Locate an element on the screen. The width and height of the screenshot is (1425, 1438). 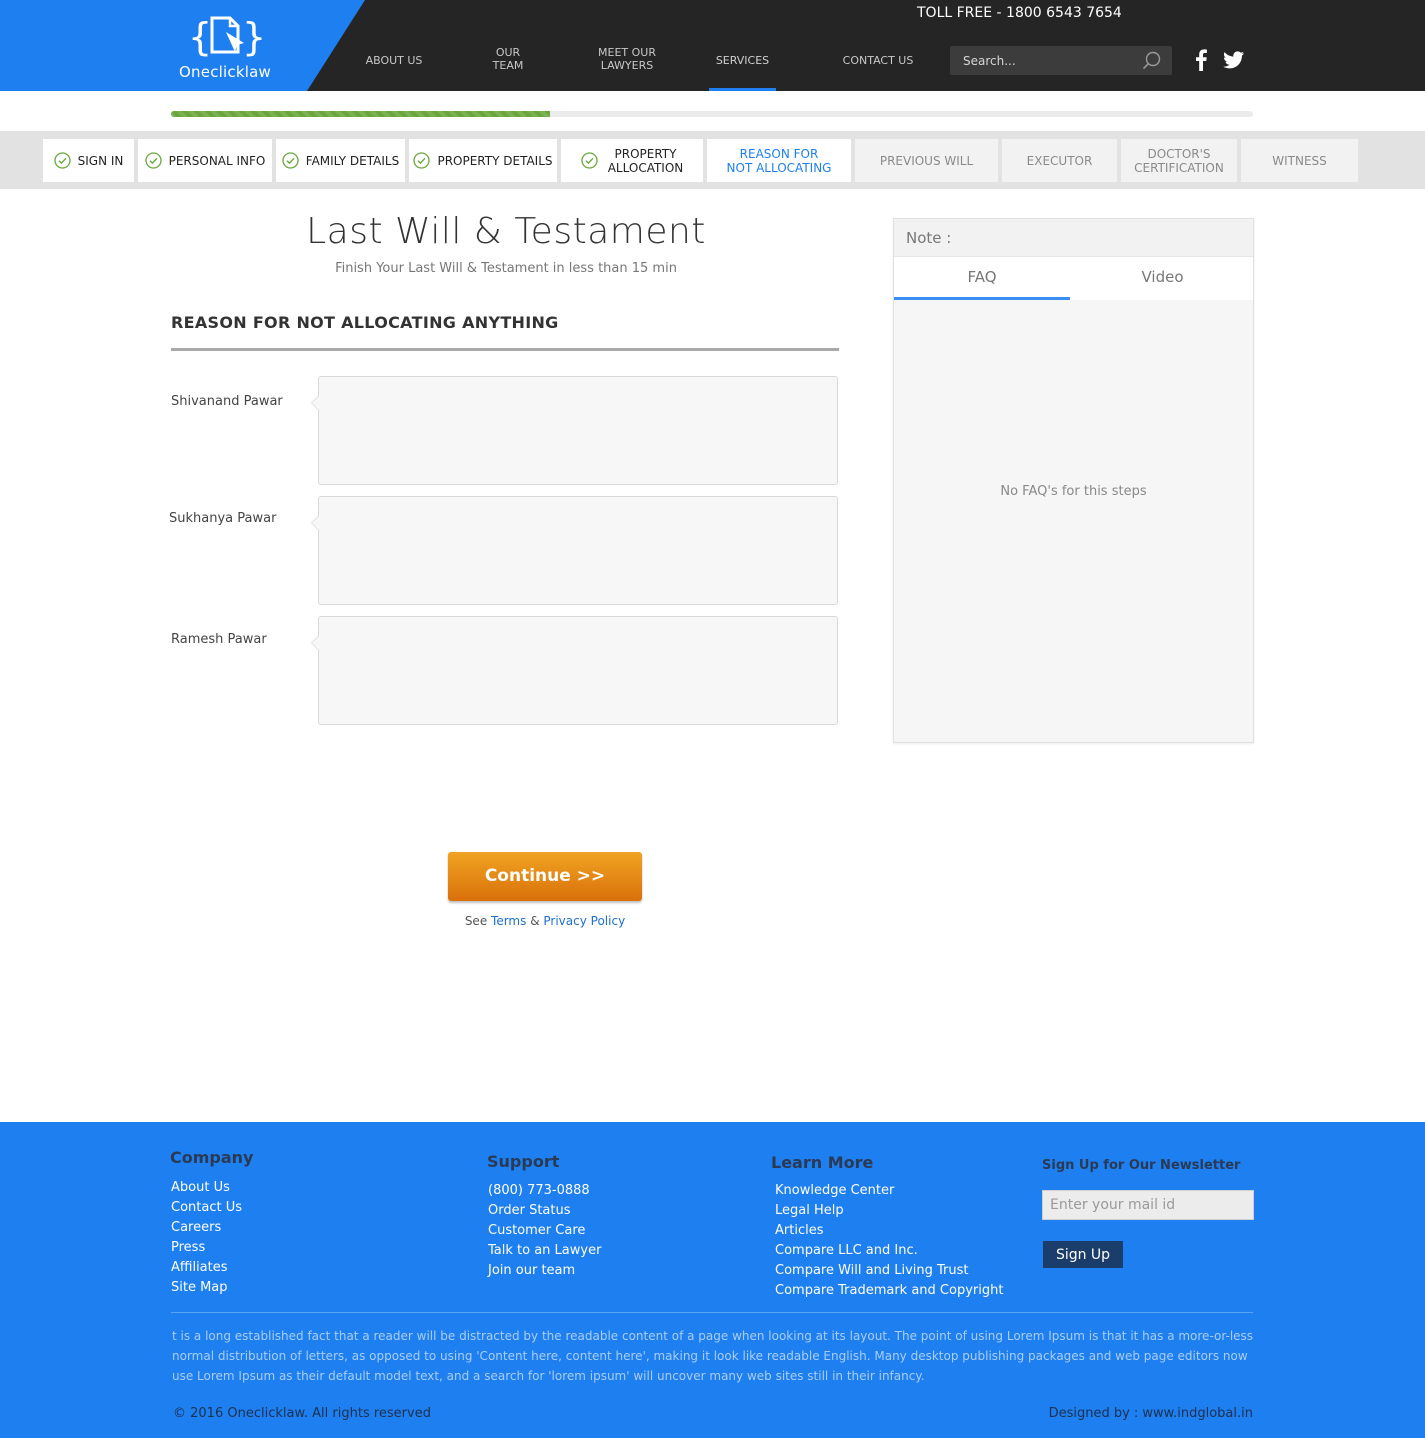
facebook-icon is located at coordinates (1201, 60).